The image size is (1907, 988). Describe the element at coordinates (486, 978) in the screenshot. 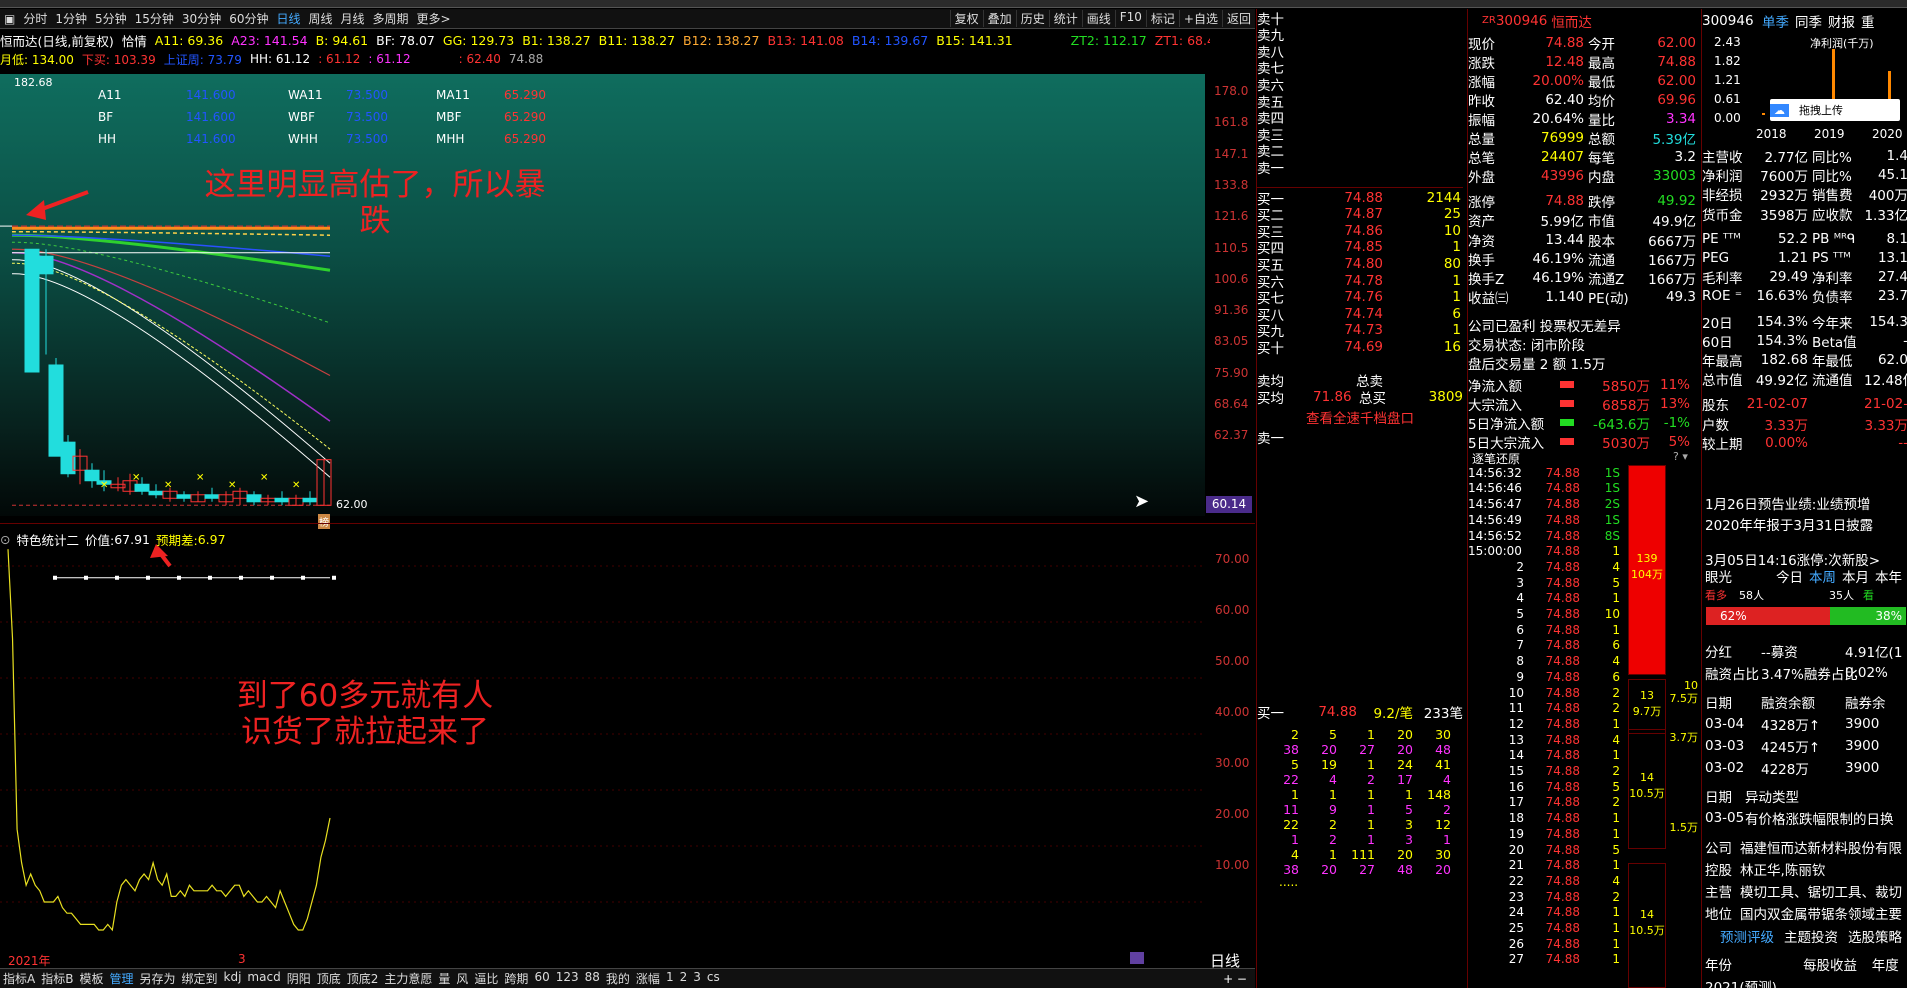

I see `indicator-tab-14: 逼比` at that location.